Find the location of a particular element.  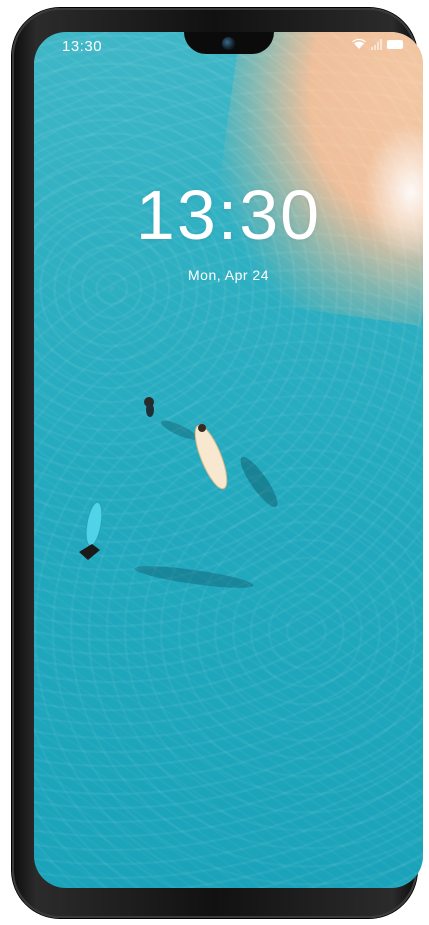

lock-clock: 13:30 is located at coordinates (228, 215).